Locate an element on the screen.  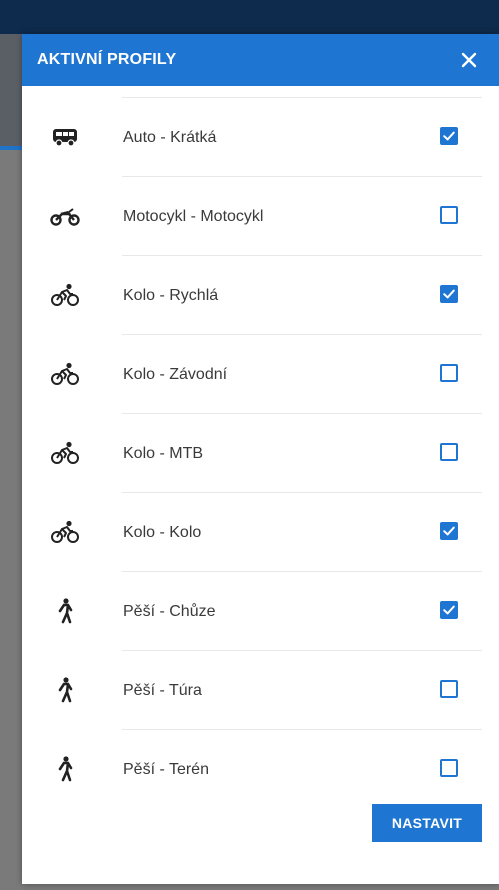
profile-row: Motocykl - Motocykl is located at coordinates (260, 216).